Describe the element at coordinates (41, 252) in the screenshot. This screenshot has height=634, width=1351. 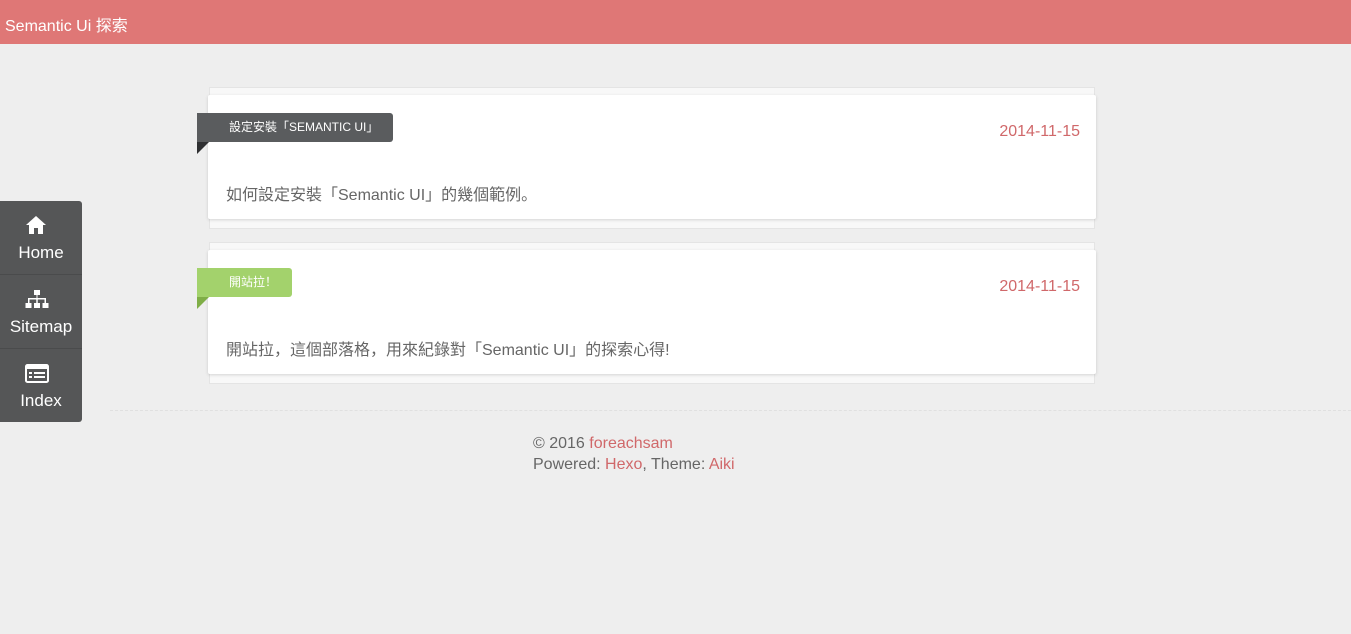
I see `nav-label-home: Home` at that location.